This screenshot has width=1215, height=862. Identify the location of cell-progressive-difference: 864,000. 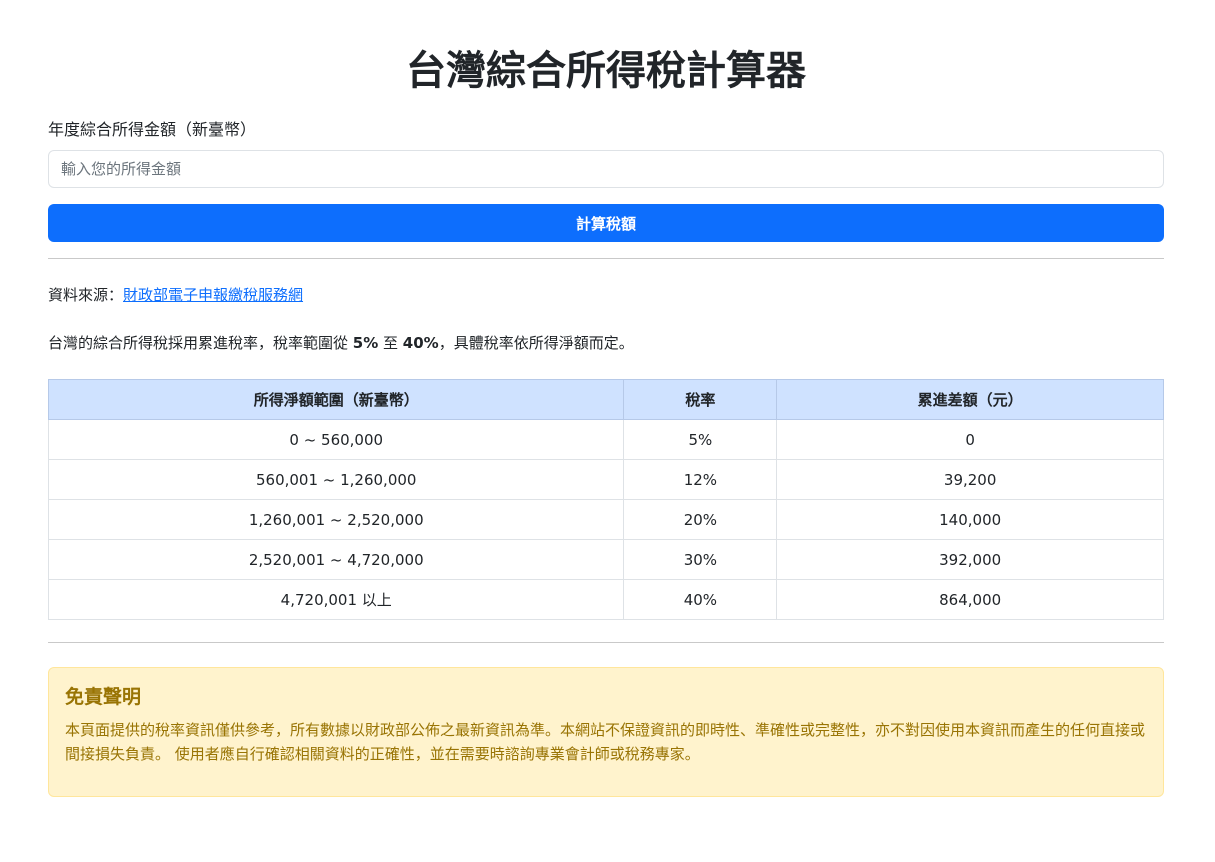
(970, 599).